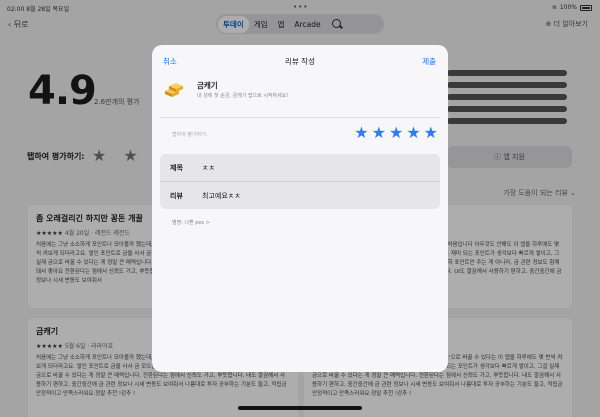 The height and width of the screenshot is (417, 600). What do you see at coordinates (429, 61) in the screenshot?
I see `submit-button: 제출` at bounding box center [429, 61].